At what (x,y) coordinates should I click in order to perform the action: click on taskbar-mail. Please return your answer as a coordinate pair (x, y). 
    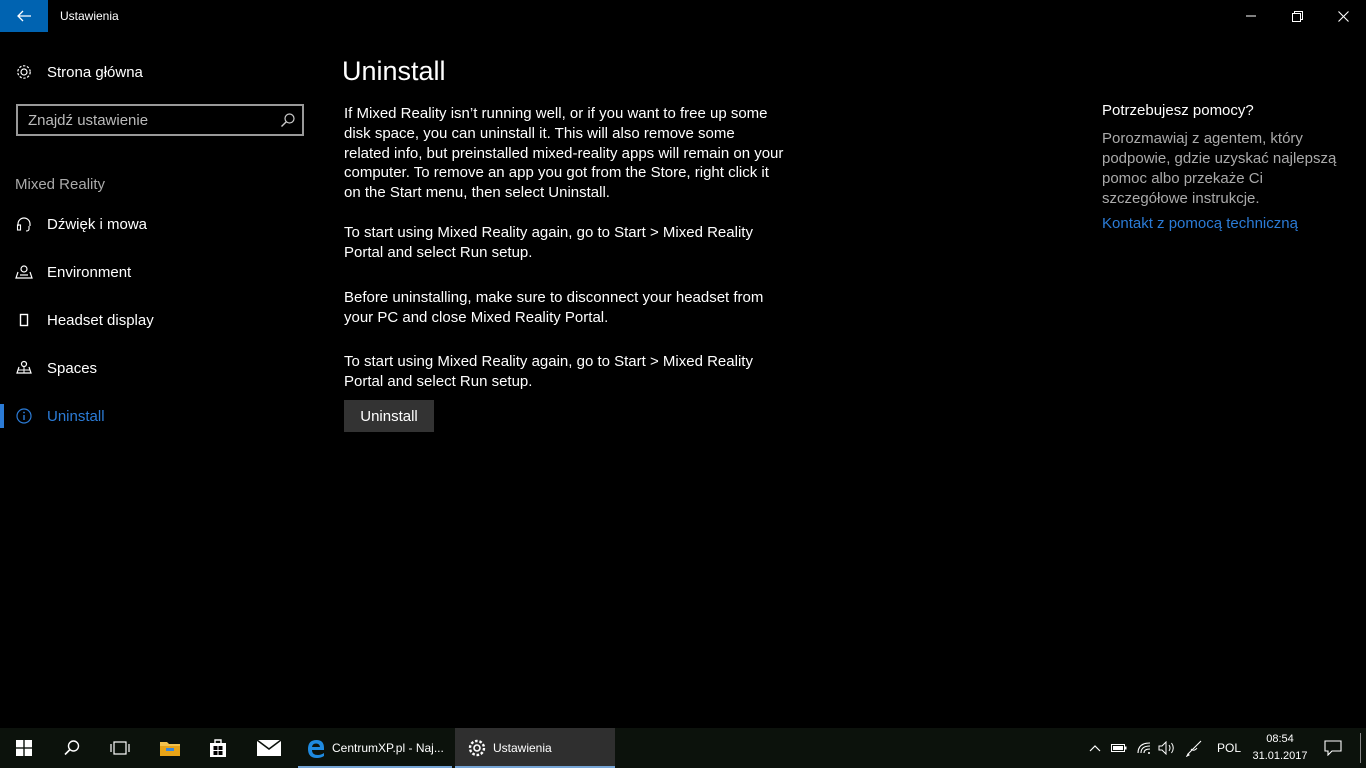
    Looking at the image, I should click on (269, 748).